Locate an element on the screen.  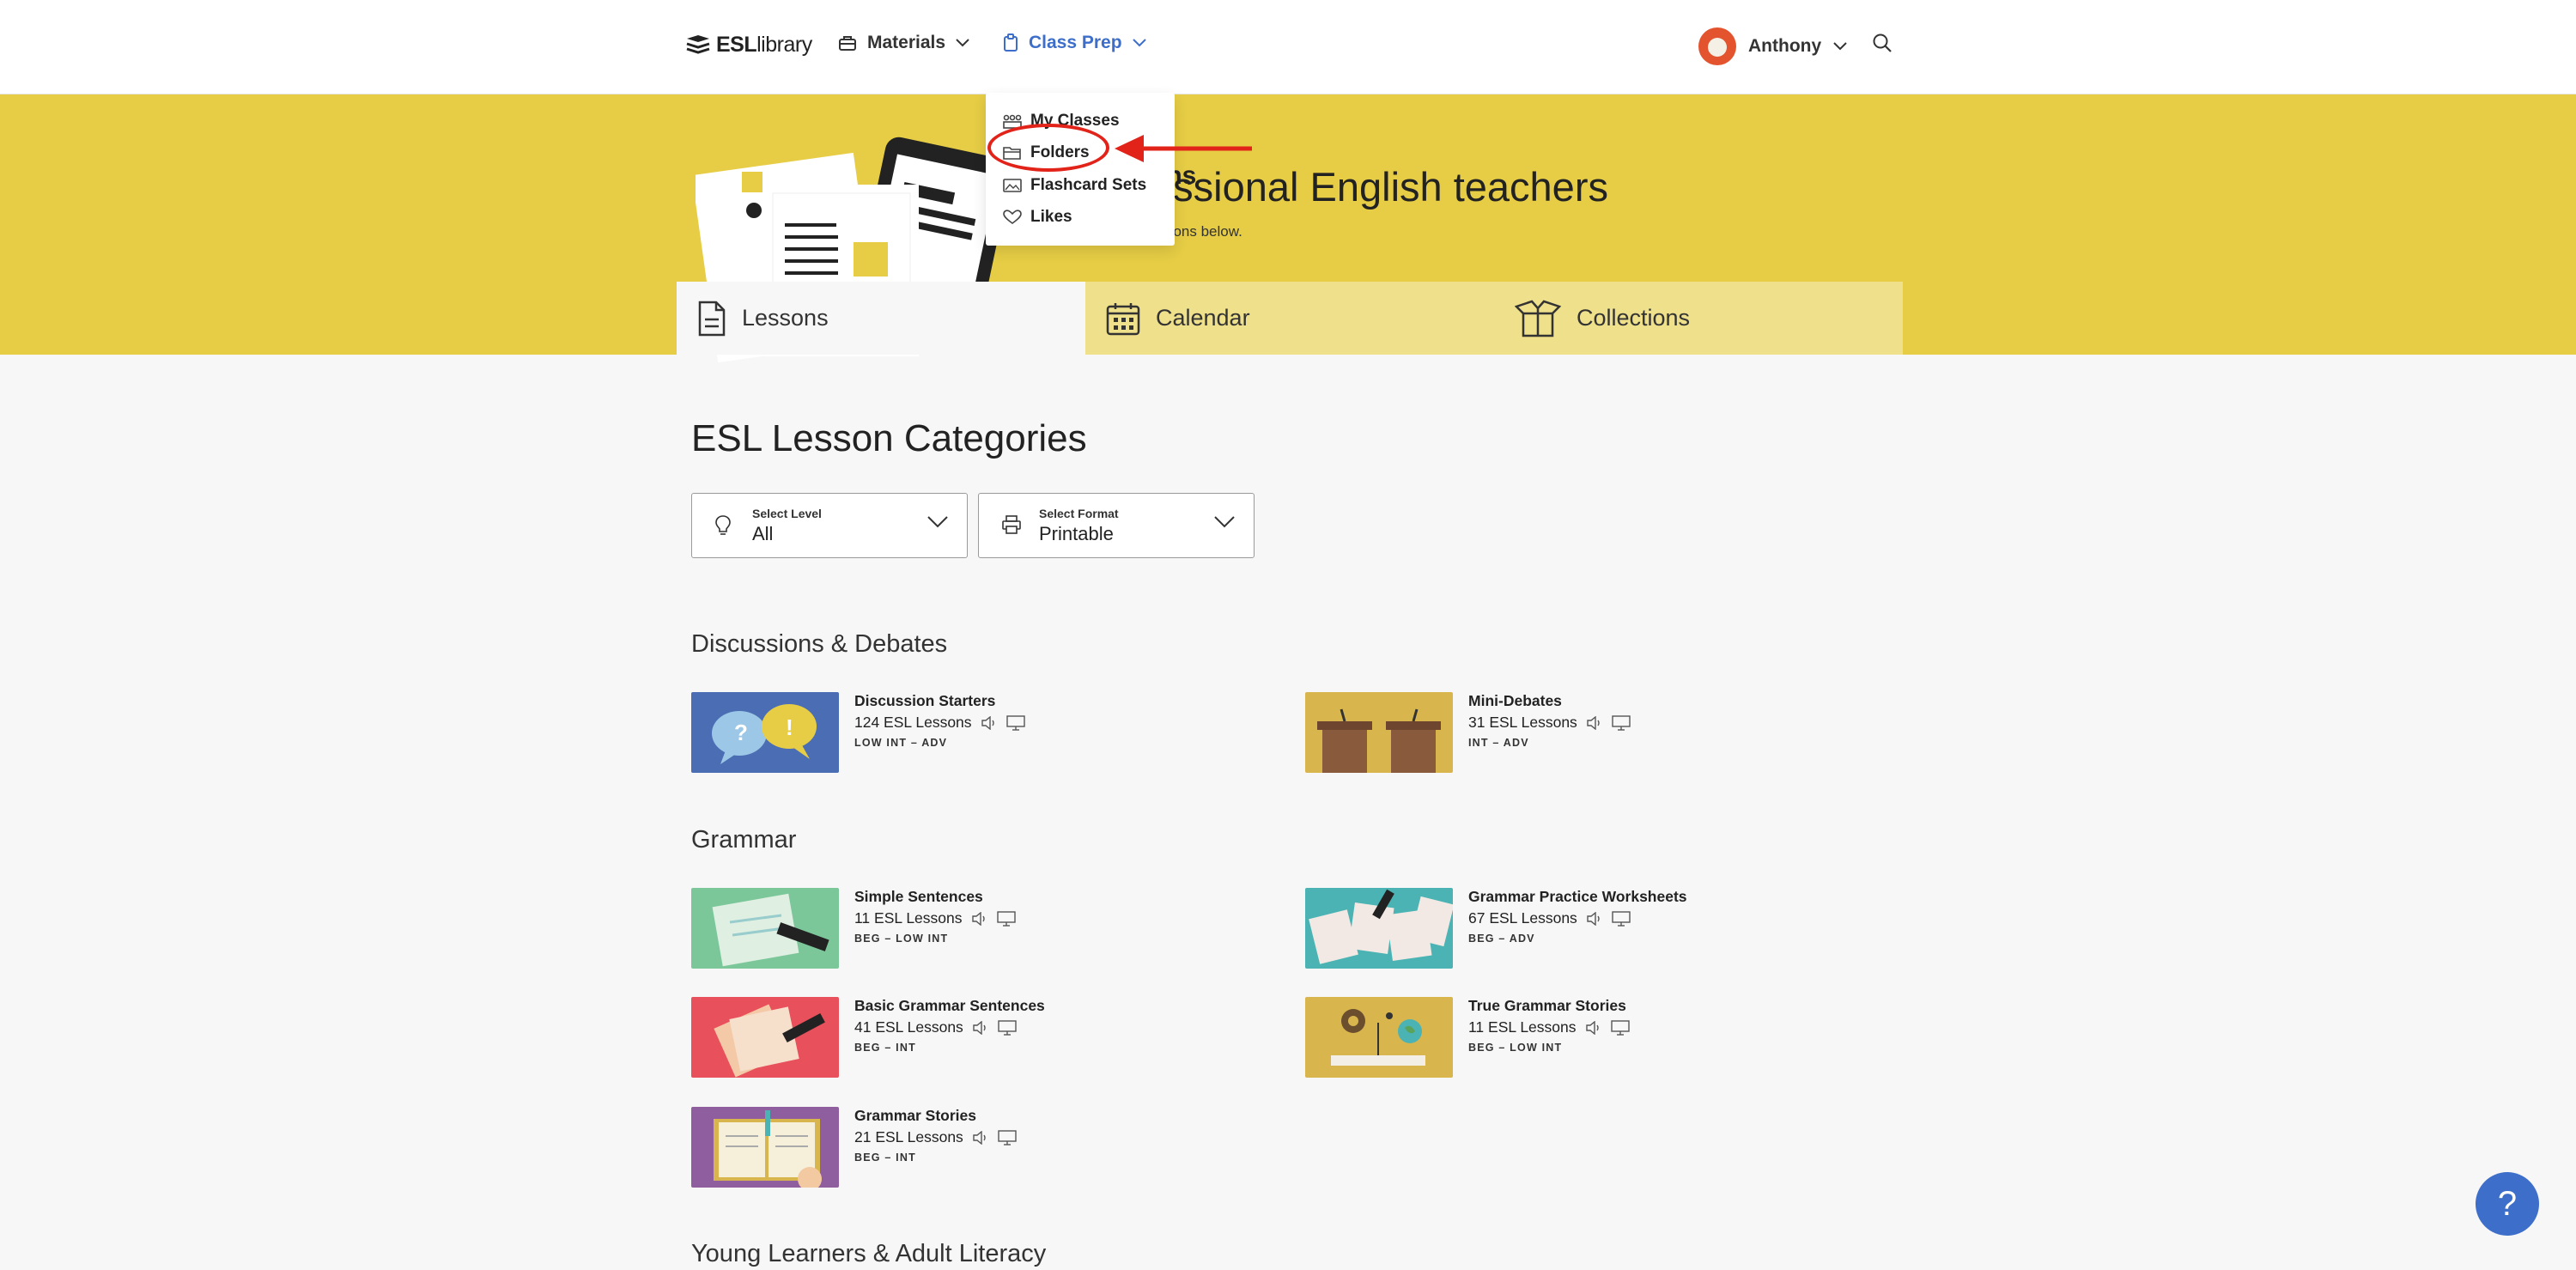
card-count: 41 ESL Lessons is located at coordinates (908, 1027).